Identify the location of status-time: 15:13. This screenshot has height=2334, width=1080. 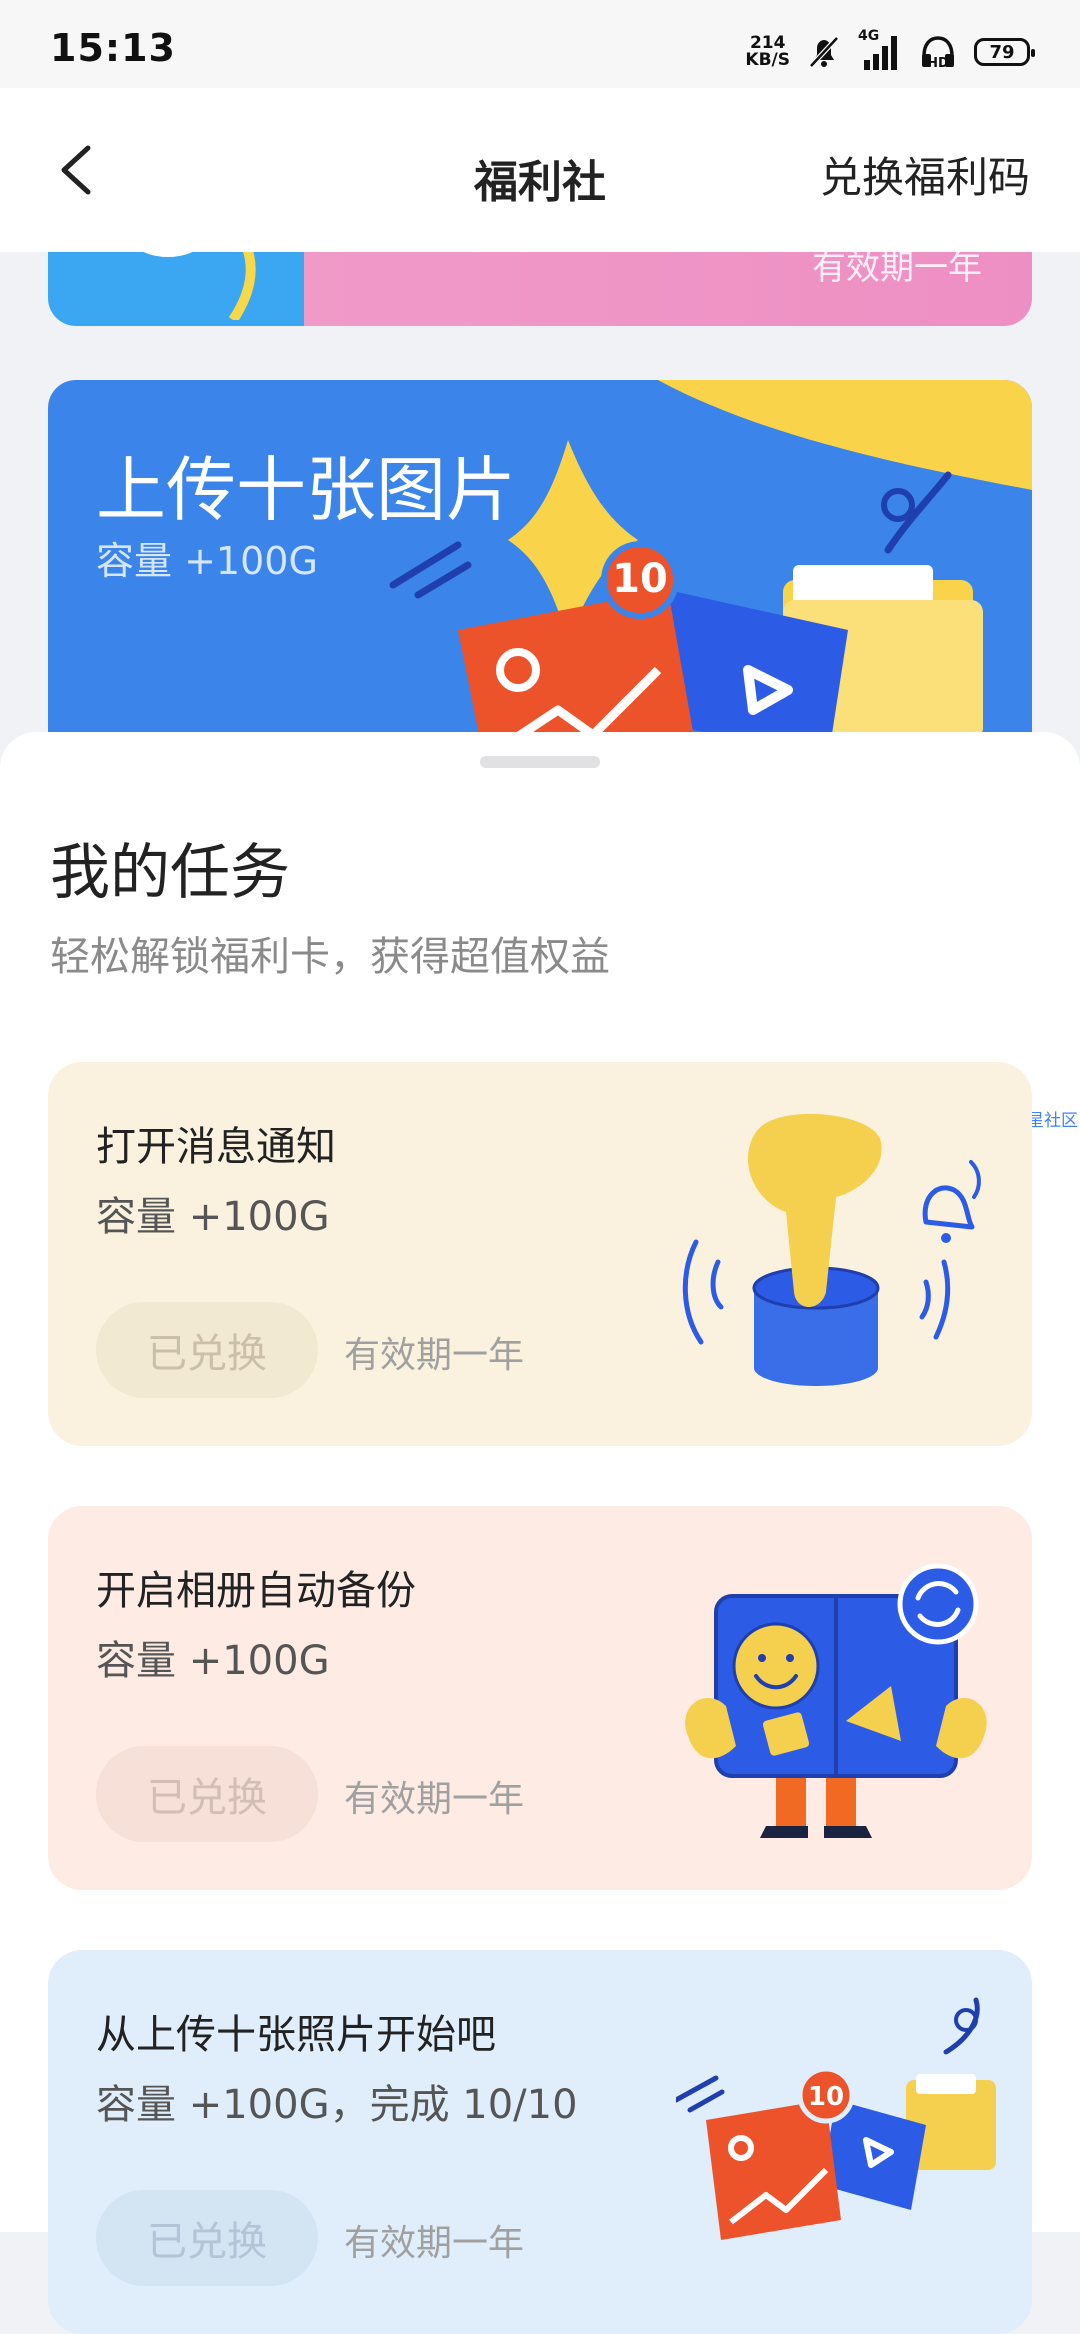
(113, 48).